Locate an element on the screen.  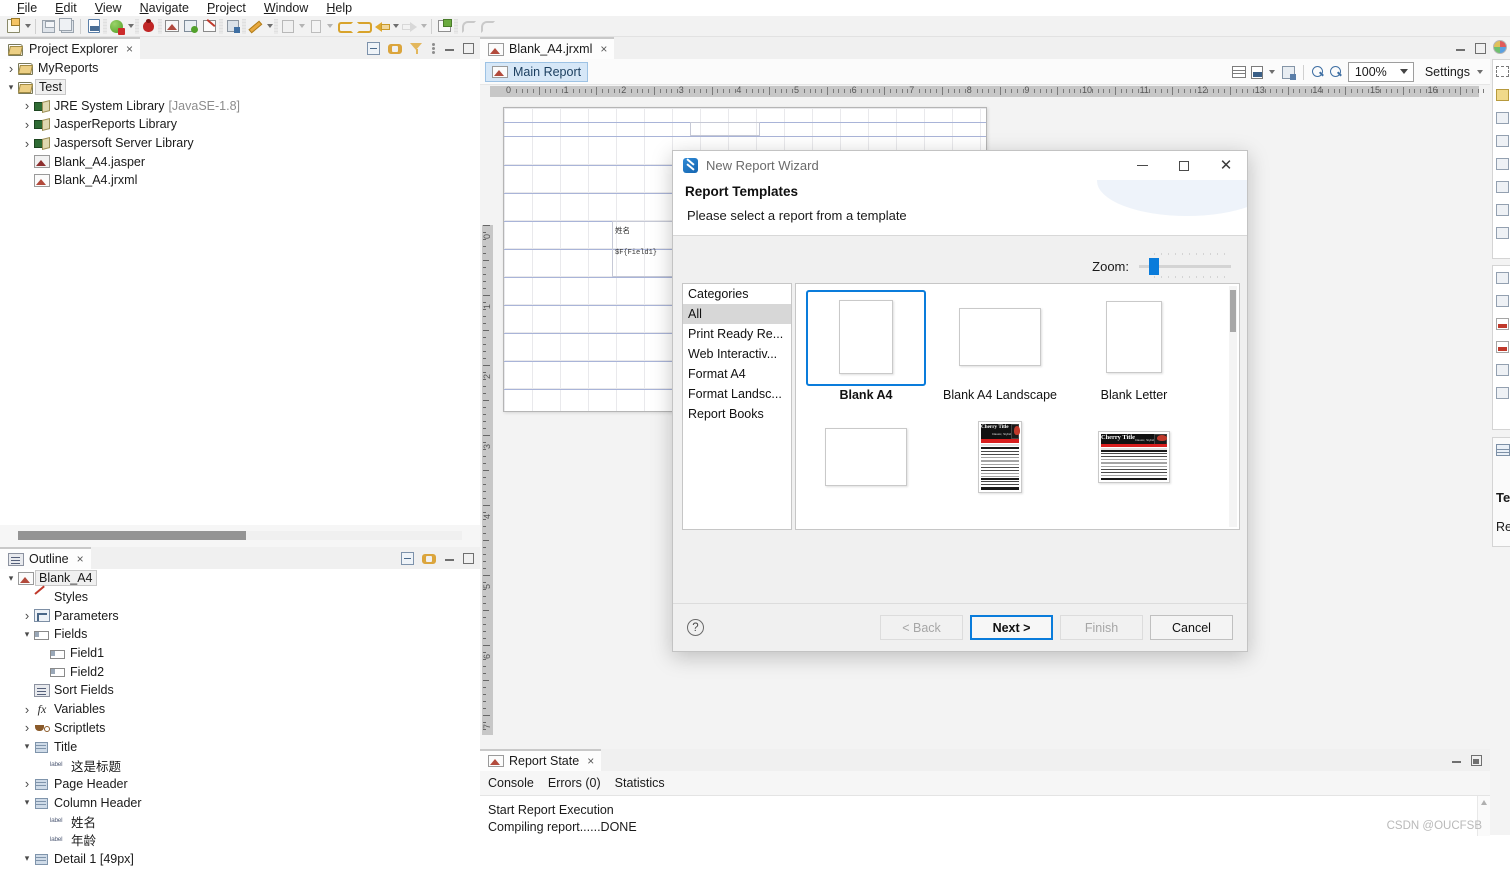
perspective-caret is located at coordinates (301, 26).